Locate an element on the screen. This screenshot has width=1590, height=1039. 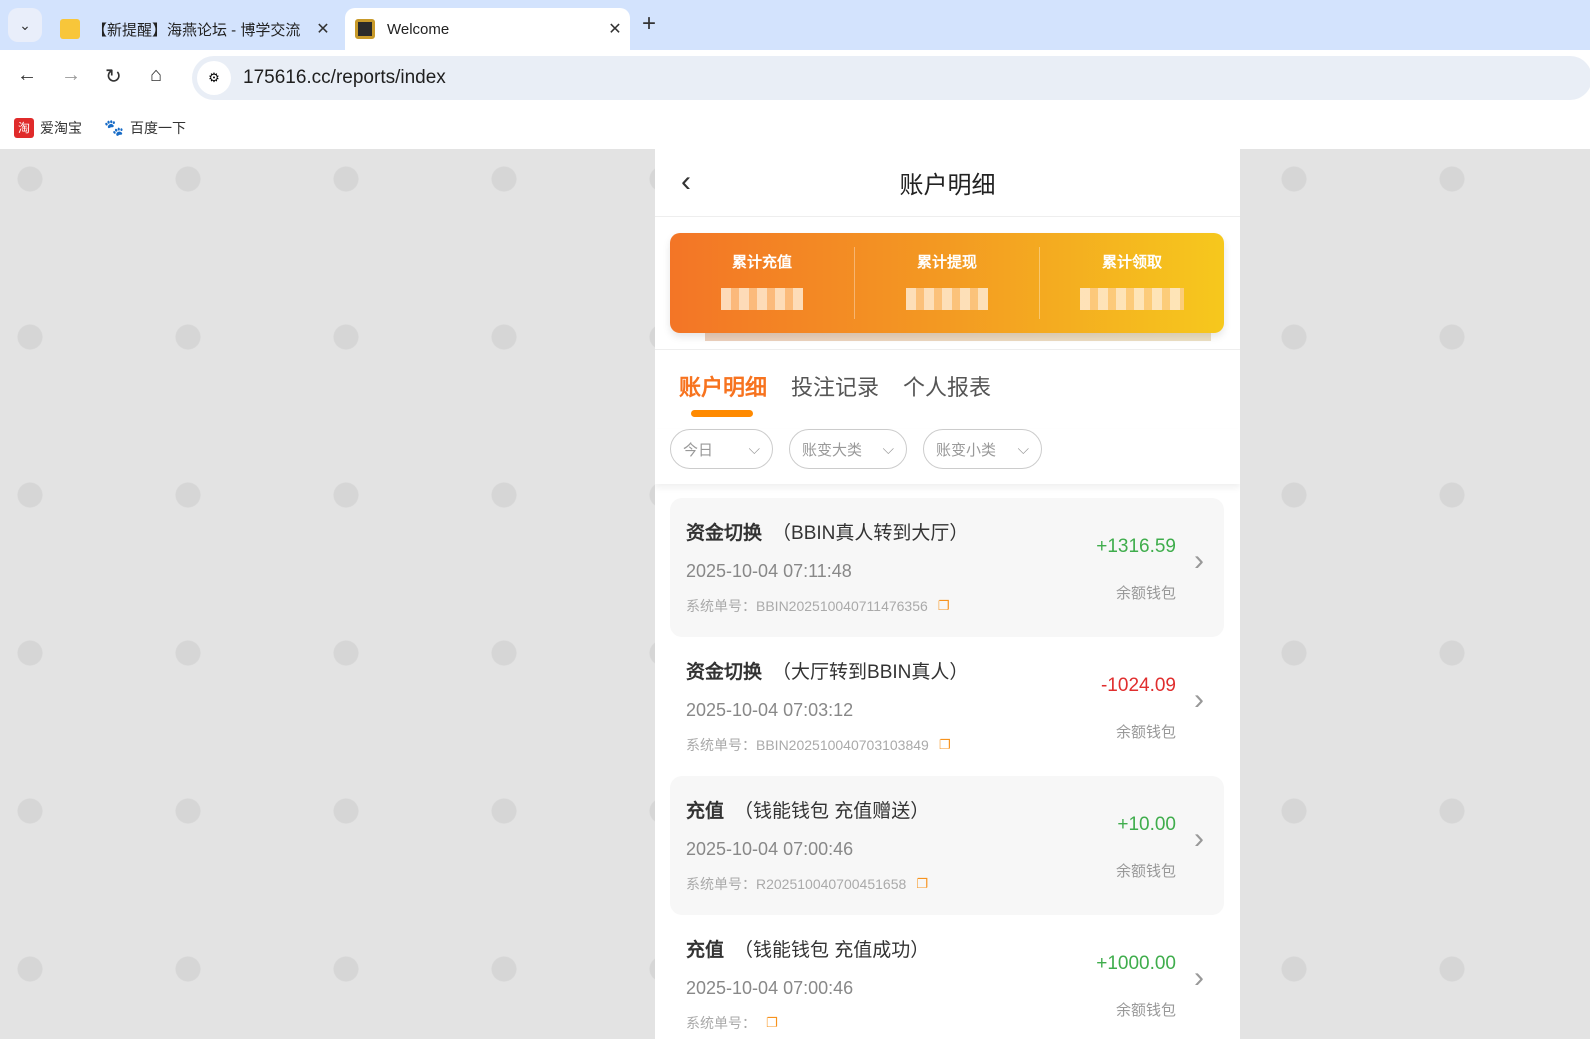
tab-title: 【新提醒】海燕论坛 - 博学交流 is located at coordinates (196, 30).